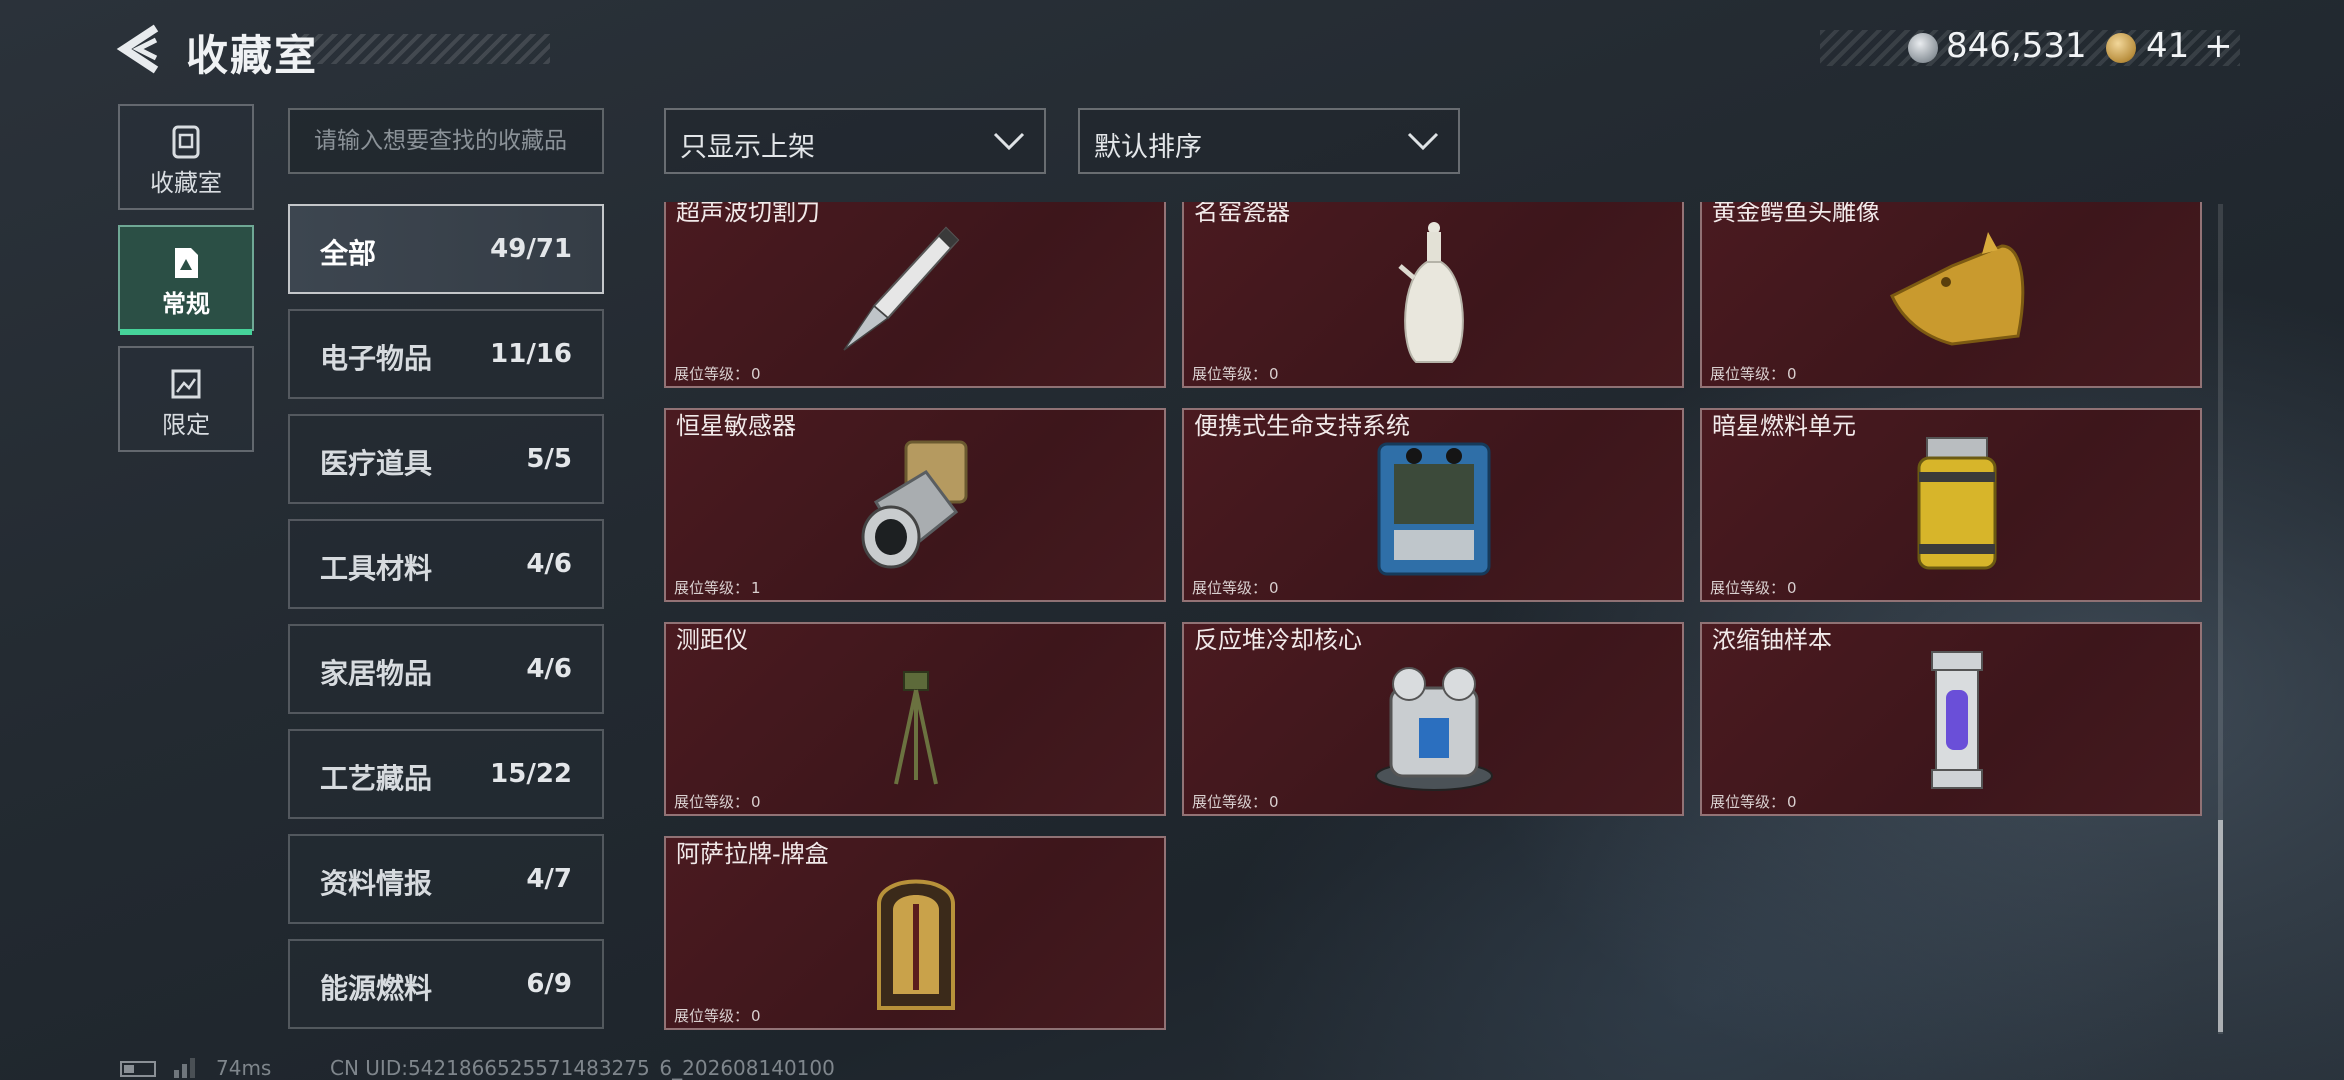 Image resolution: width=2344 pixels, height=1080 pixels. What do you see at coordinates (446, 564) in the screenshot?
I see `category-tools: 工具材料 4/6` at bounding box center [446, 564].